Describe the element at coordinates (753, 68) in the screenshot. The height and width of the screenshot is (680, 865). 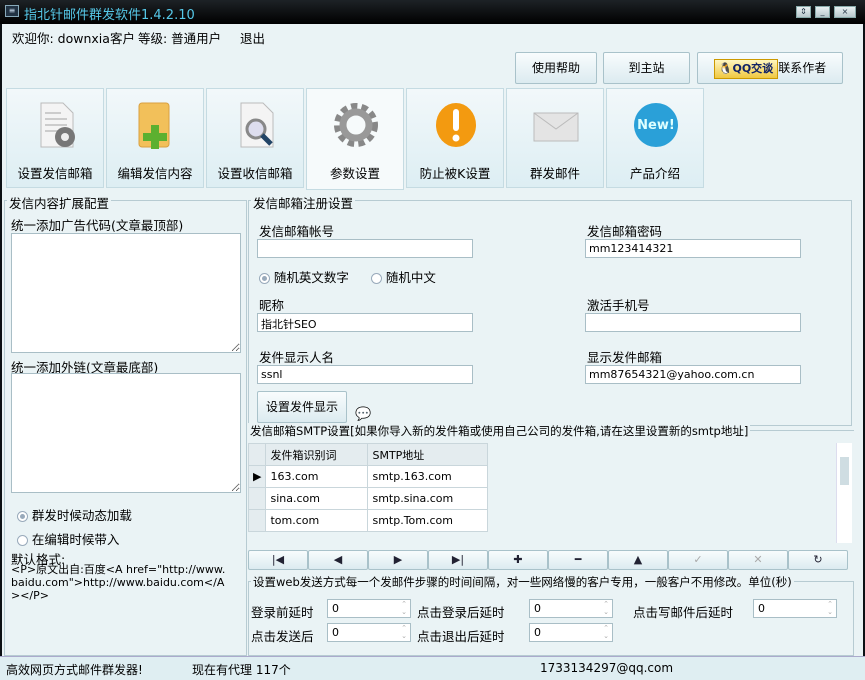
I see `qq-label: QQ交谈` at that location.